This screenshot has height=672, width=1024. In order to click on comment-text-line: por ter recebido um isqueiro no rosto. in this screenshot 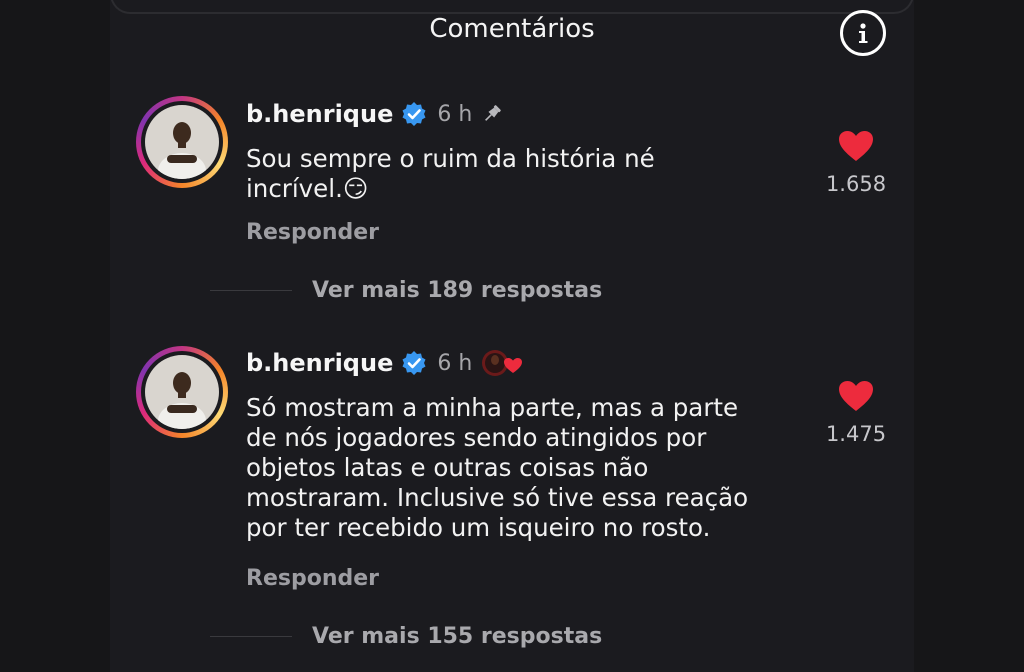, I will do `click(478, 527)`.